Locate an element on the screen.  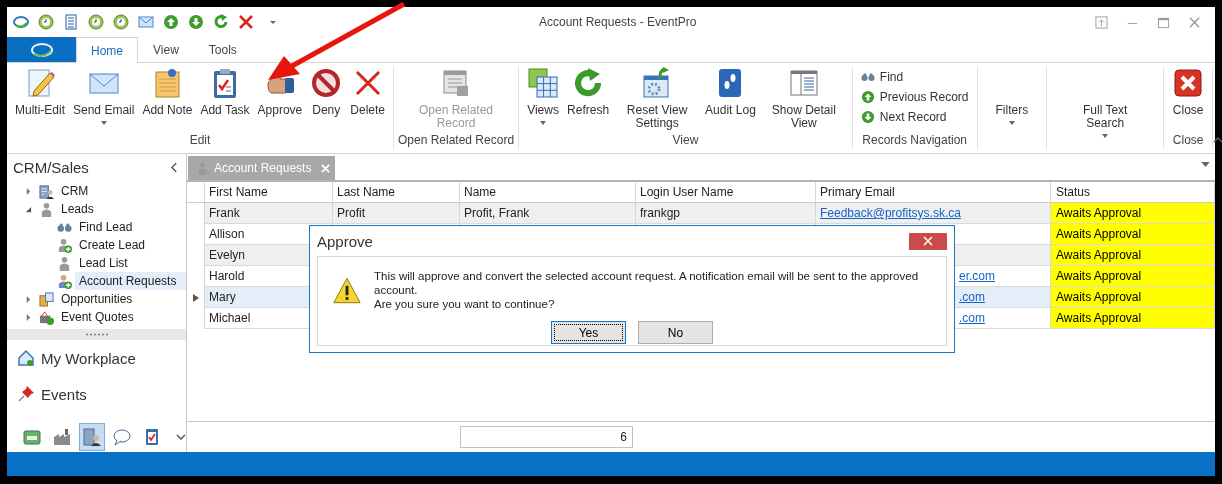
group-label: Records Navigation is located at coordinates (915, 141).